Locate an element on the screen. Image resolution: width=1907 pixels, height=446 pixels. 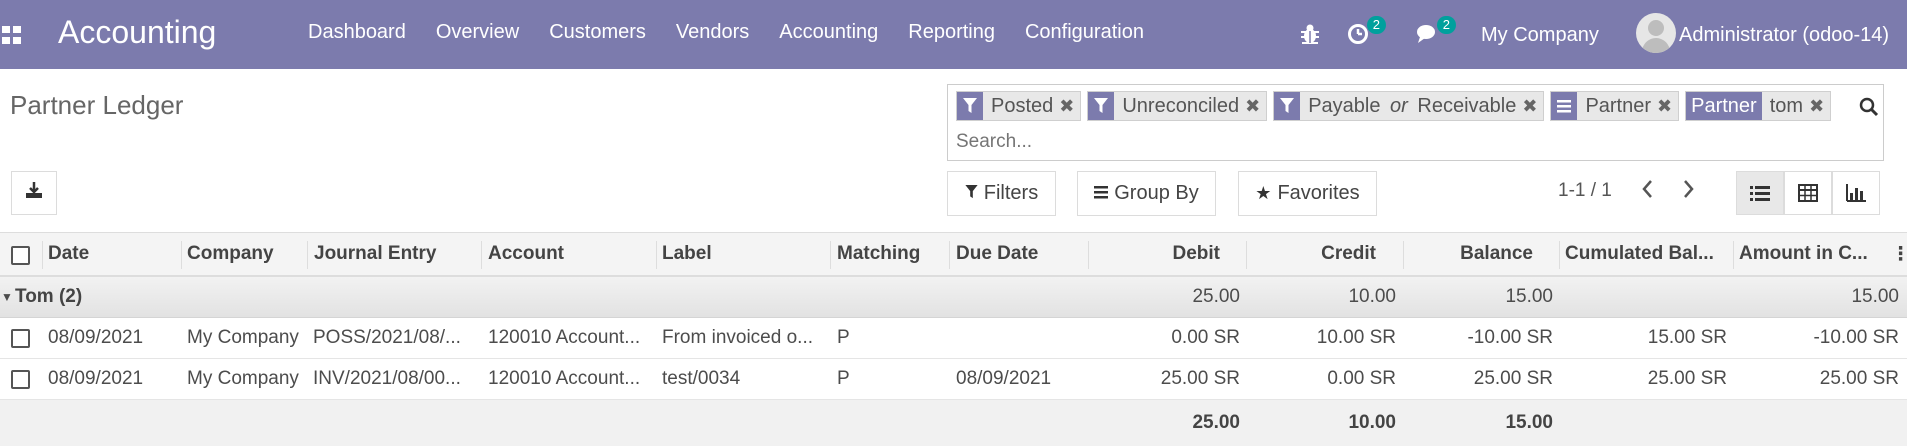
company-switcher: My Company is located at coordinates (1540, 35).